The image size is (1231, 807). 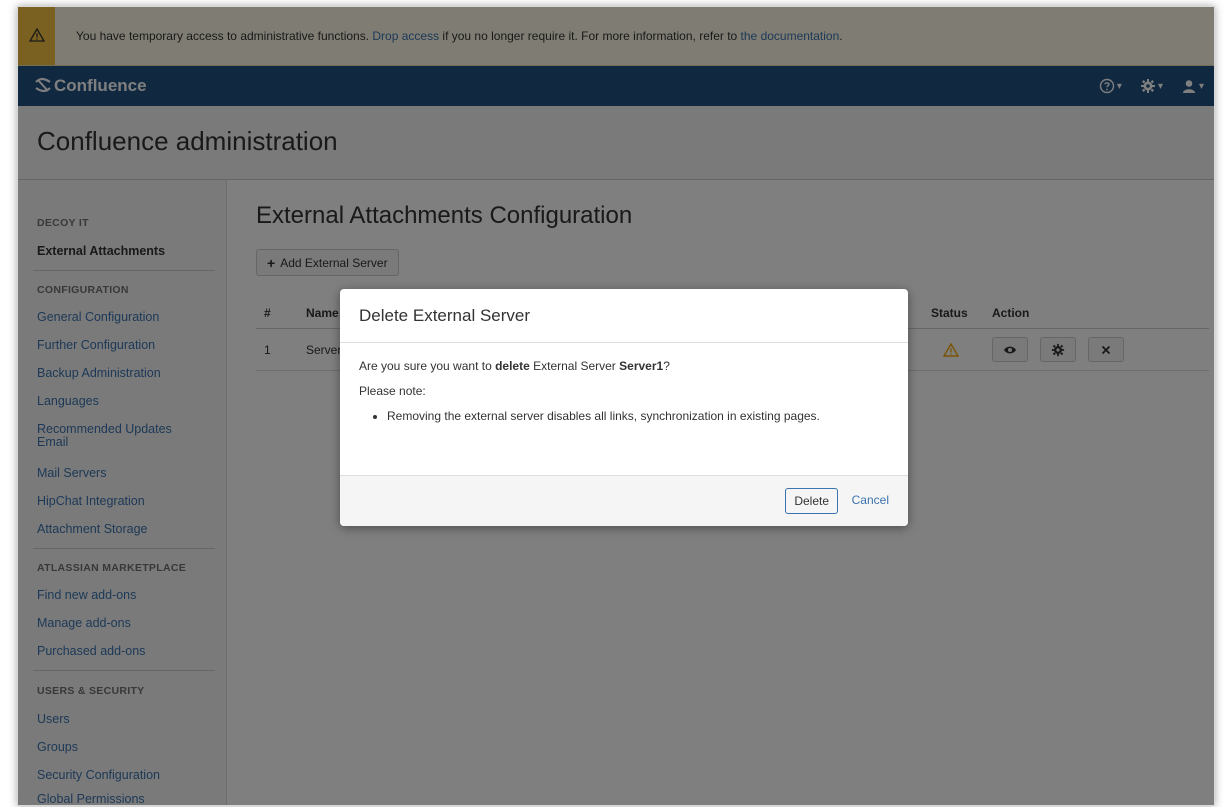 What do you see at coordinates (574, 366) in the screenshot?
I see `question-middle: External Server` at bounding box center [574, 366].